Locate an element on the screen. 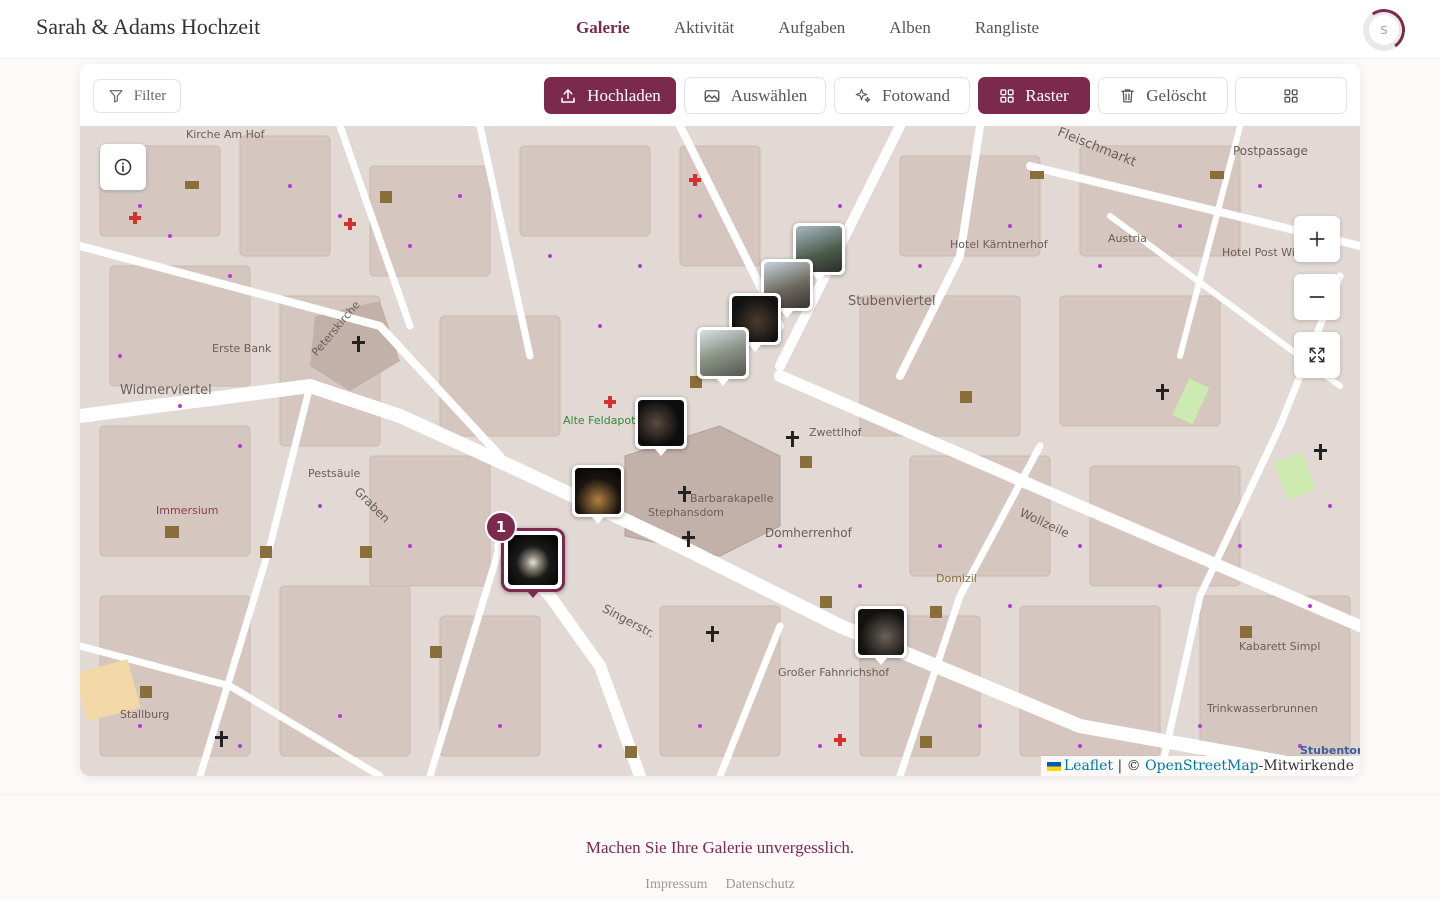 The width and height of the screenshot is (1440, 900). fullscreen-button is located at coordinates (1317, 355).